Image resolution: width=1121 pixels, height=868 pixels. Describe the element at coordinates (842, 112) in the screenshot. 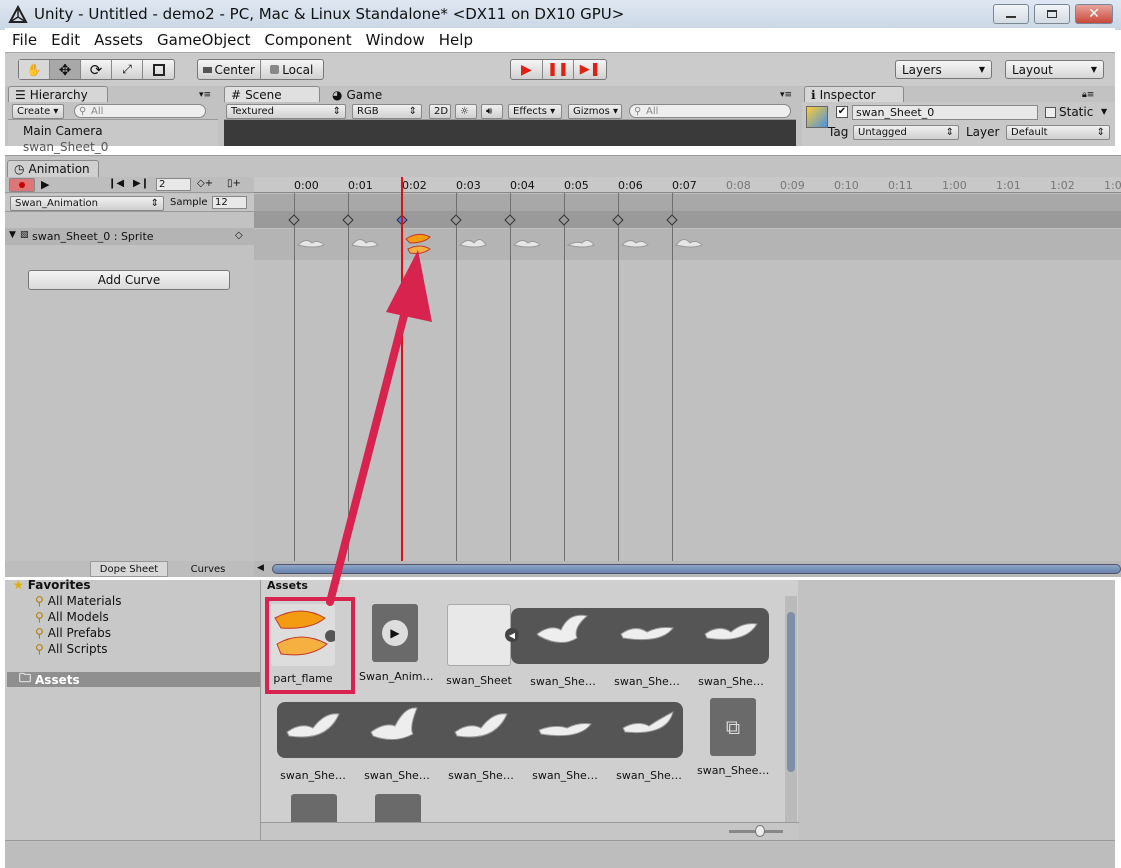

I see `active-checkbox: ✔` at that location.